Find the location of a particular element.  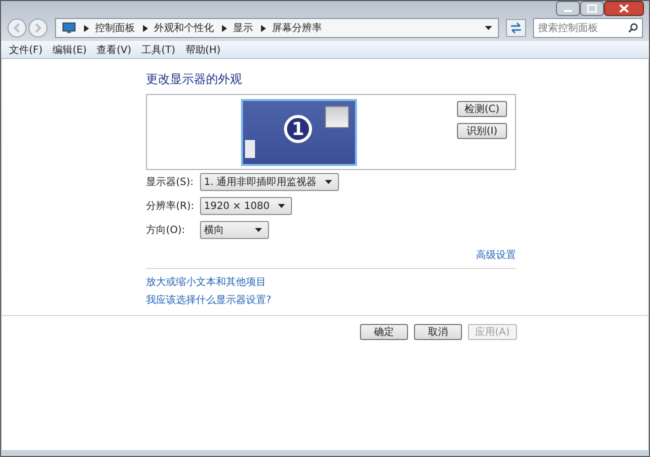

setting-dropdown: 横向 is located at coordinates (234, 230).